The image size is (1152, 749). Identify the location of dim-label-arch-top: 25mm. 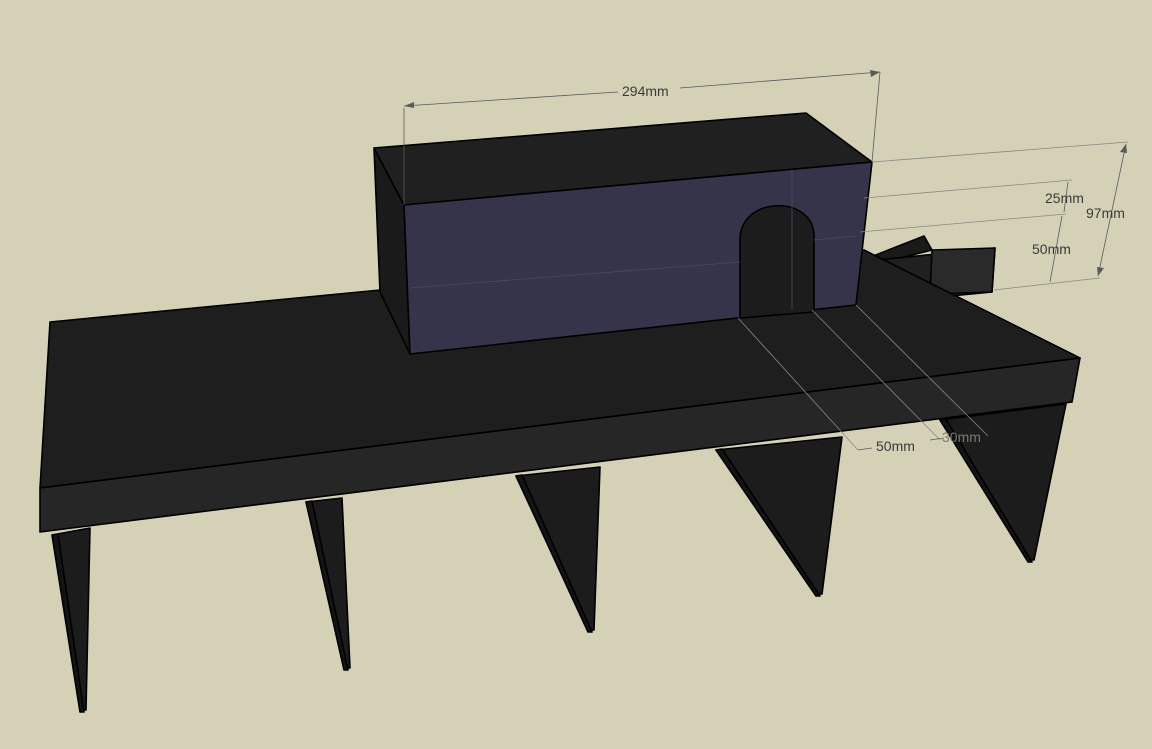
(1064, 198).